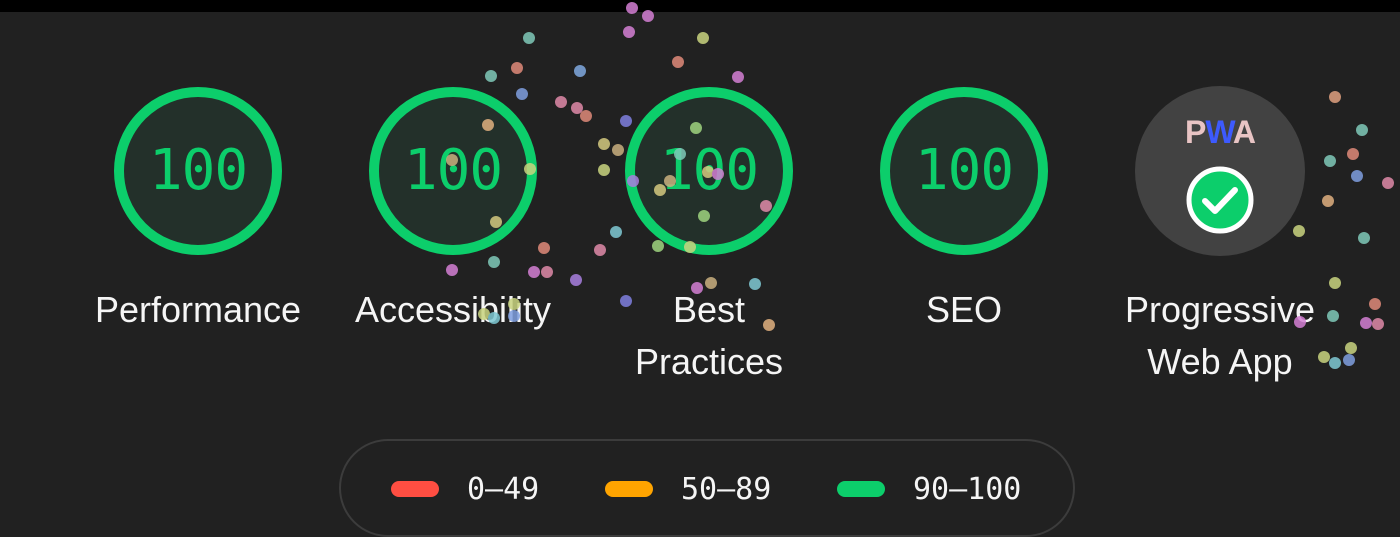 This screenshot has height=537, width=1400. What do you see at coordinates (1220, 132) in the screenshot?
I see `pwa-logo-text: PWA` at bounding box center [1220, 132].